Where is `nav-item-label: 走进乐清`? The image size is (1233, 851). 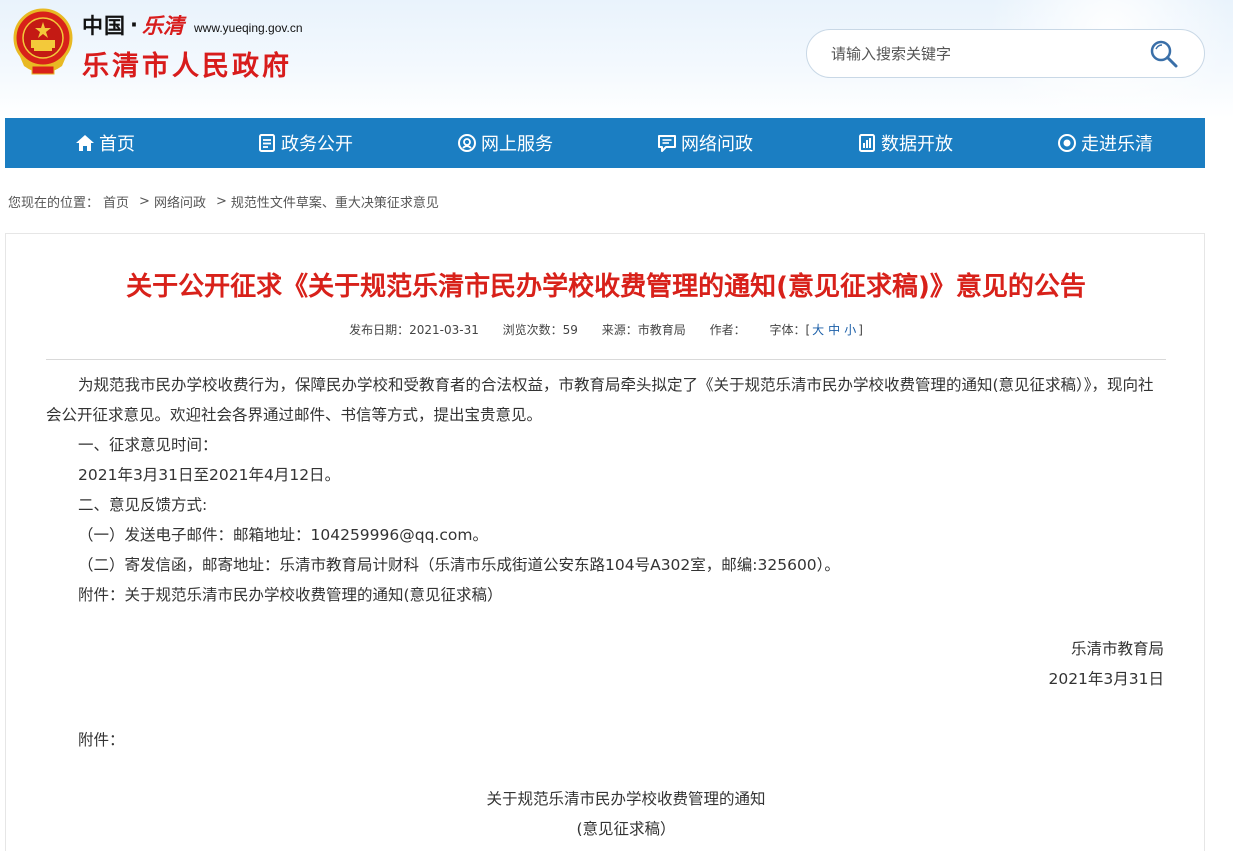 nav-item-label: 走进乐清 is located at coordinates (1117, 144).